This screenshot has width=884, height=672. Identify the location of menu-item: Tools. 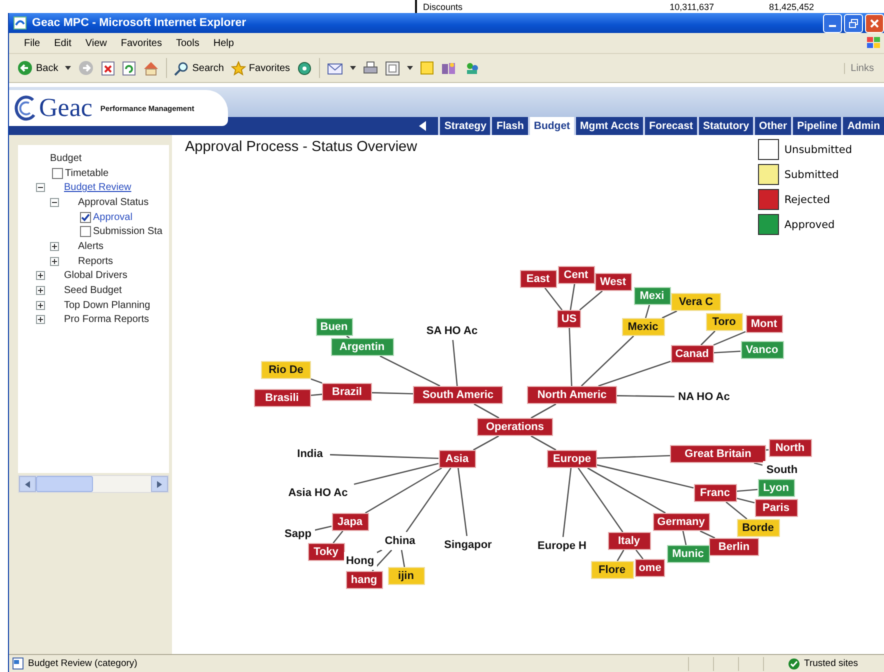
(187, 43).